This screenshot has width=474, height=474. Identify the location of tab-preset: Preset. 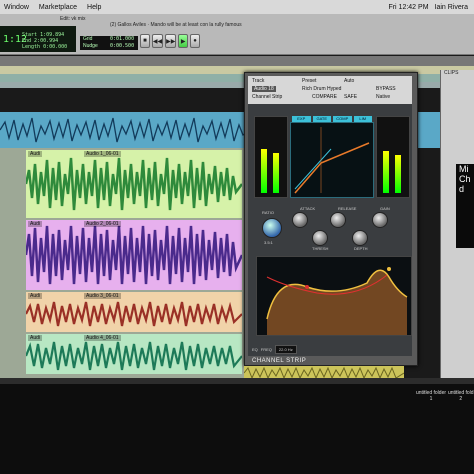
(309, 81).